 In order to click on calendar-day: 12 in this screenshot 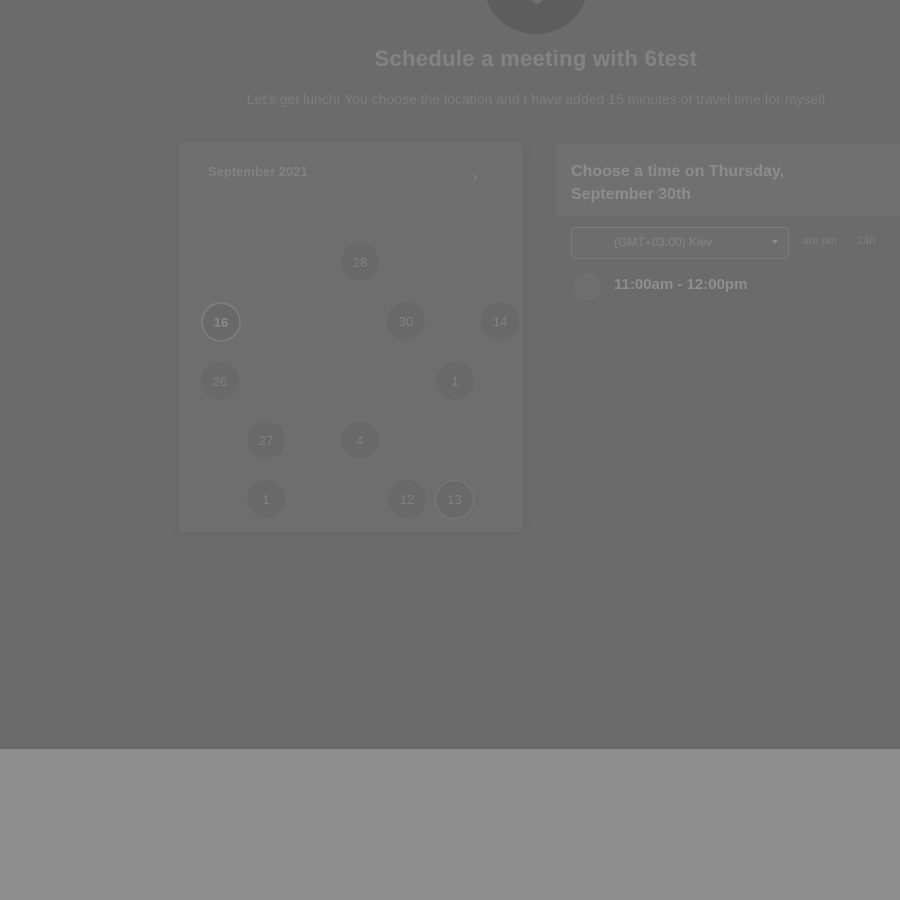, I will do `click(407, 499)`.